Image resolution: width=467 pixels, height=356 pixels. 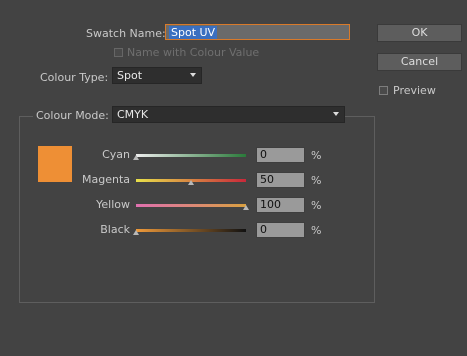 What do you see at coordinates (130, 75) in the screenshot?
I see `colour-type-value: Spot` at bounding box center [130, 75].